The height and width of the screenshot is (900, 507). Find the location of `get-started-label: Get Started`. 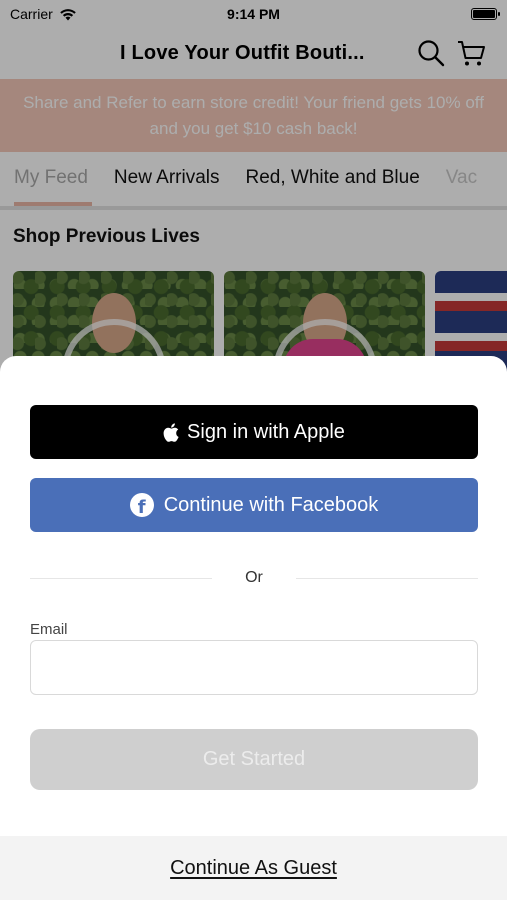

get-started-label: Get Started is located at coordinates (254, 759).